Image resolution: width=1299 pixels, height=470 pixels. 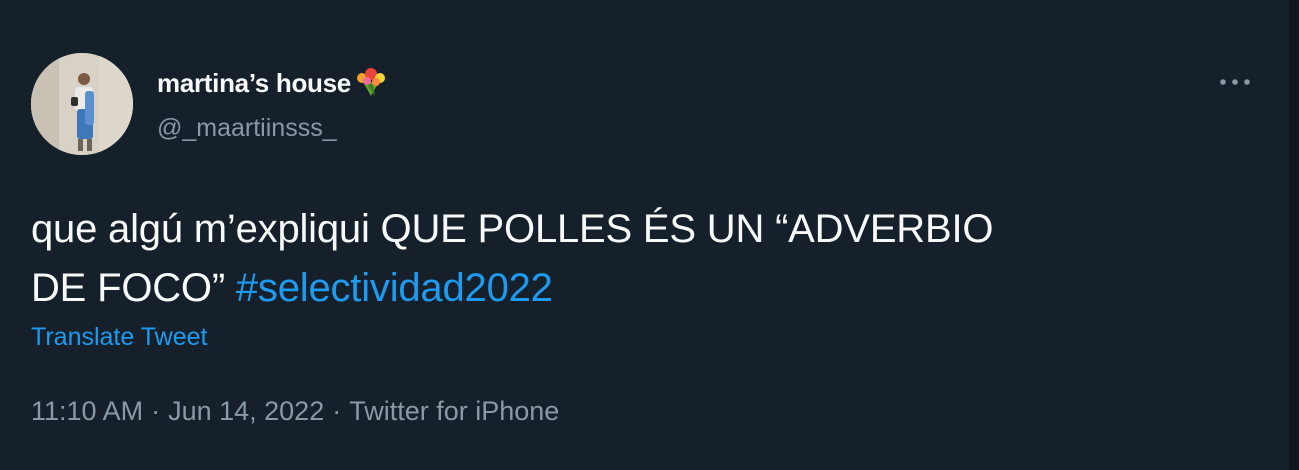 I want to click on user-name: martina’s house, so click(x=273, y=85).